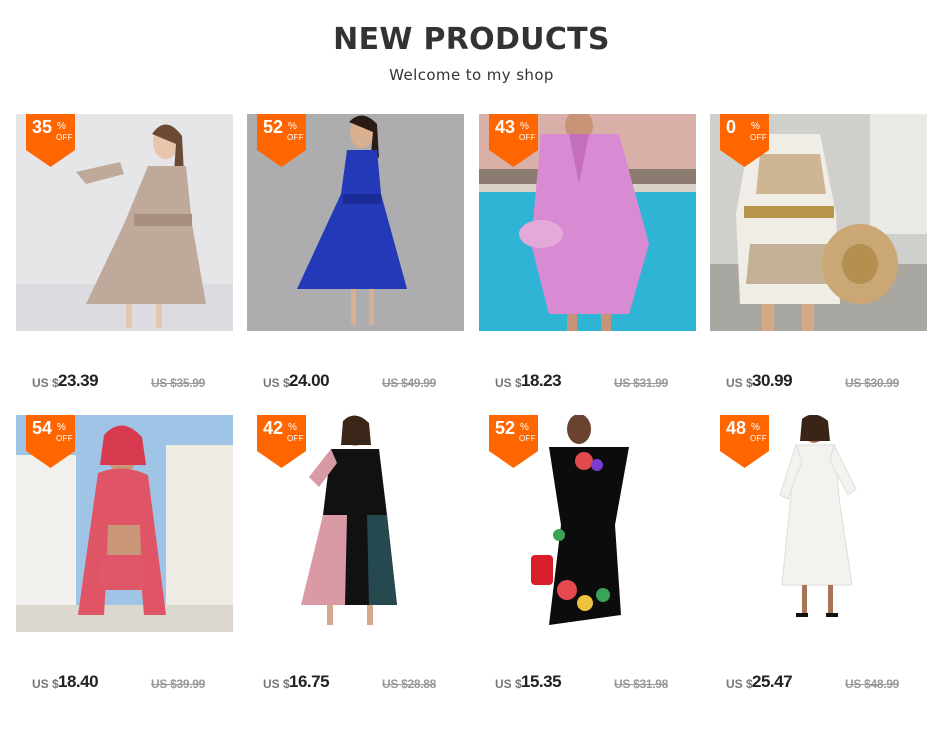  Describe the element at coordinates (124, 523) in the screenshot. I see `product-image: 54 % OFF` at that location.